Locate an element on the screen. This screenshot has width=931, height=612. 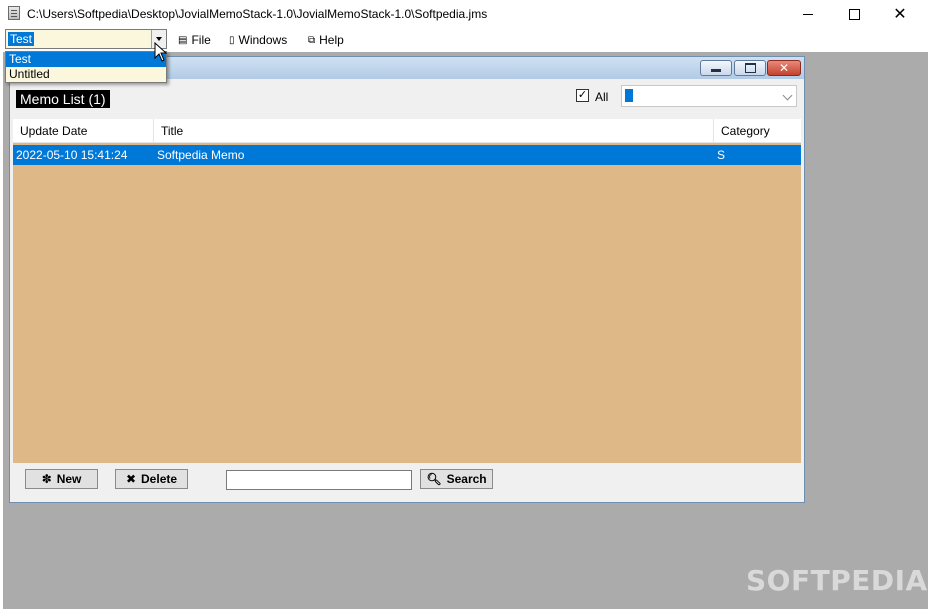
child-maximize-button is located at coordinates (750, 68).